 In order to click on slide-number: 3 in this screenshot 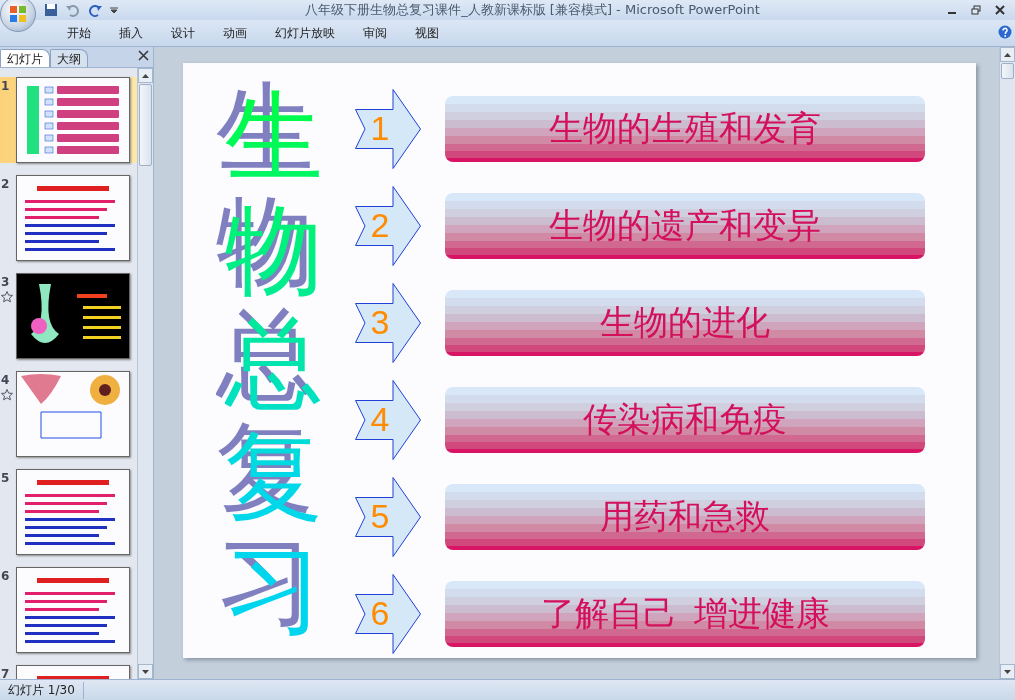, I will do `click(5, 282)`.